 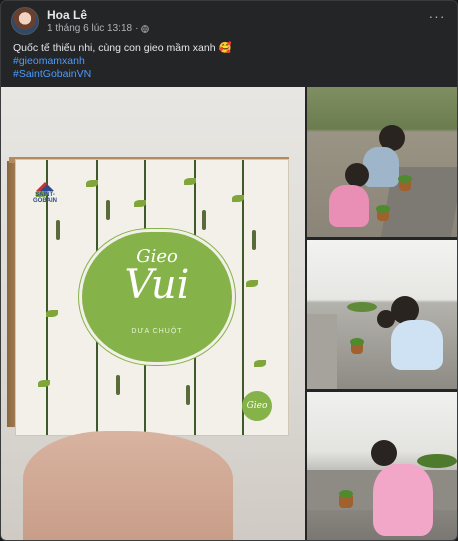 I want to click on post-header: Hoa Lê 1 tháng 6 lúc 13:18 · ···, so click(x=229, y=22).